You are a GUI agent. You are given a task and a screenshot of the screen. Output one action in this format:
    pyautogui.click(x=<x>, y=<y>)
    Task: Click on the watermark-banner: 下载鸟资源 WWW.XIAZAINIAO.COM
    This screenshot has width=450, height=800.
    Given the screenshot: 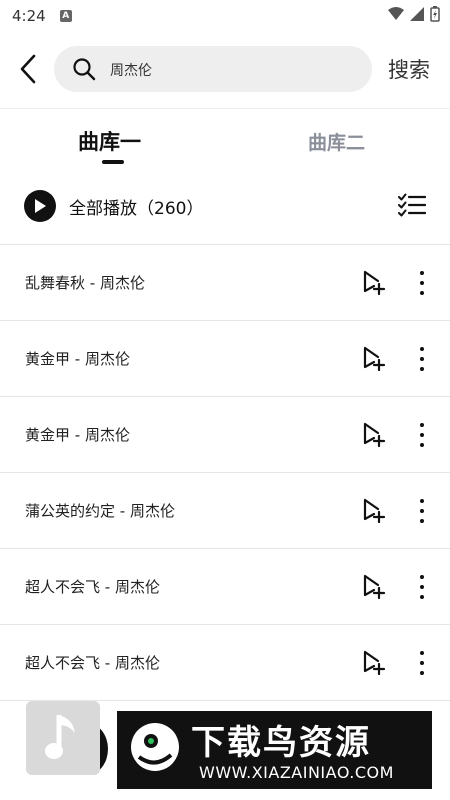 What is the action you would take?
    pyautogui.click(x=274, y=750)
    